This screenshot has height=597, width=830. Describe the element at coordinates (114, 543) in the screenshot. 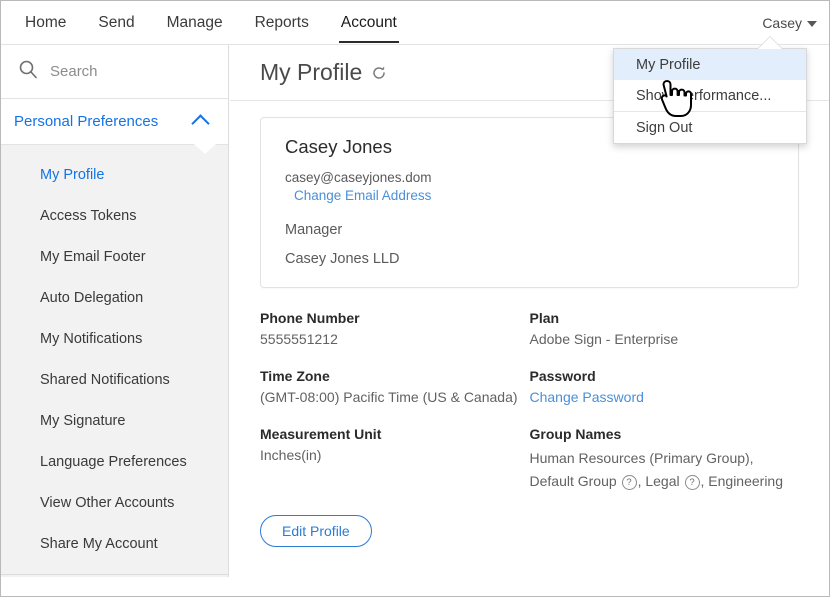

I see `sidebar-item-share-my-account: Share My Account` at that location.